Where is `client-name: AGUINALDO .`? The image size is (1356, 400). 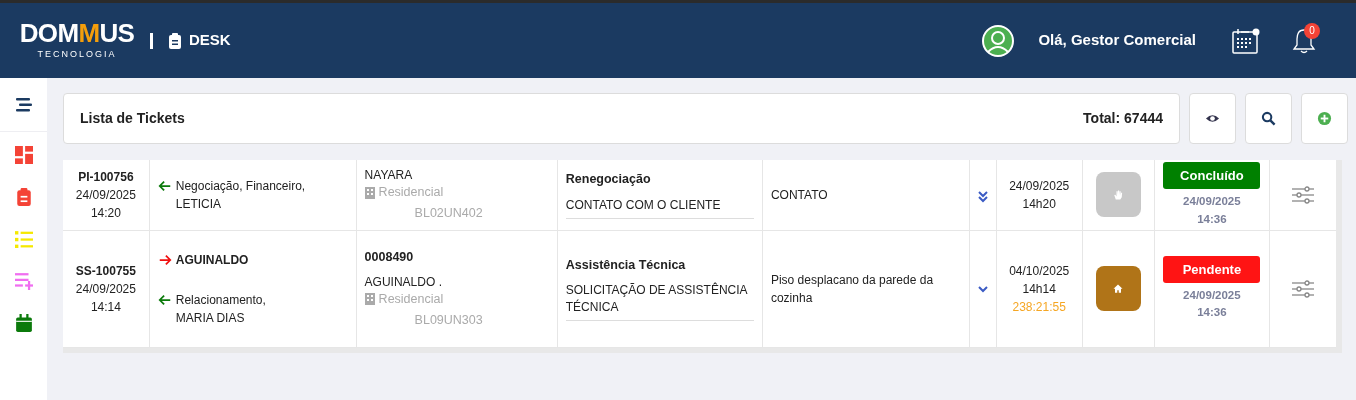
client-name: AGUINALDO . is located at coordinates (403, 282).